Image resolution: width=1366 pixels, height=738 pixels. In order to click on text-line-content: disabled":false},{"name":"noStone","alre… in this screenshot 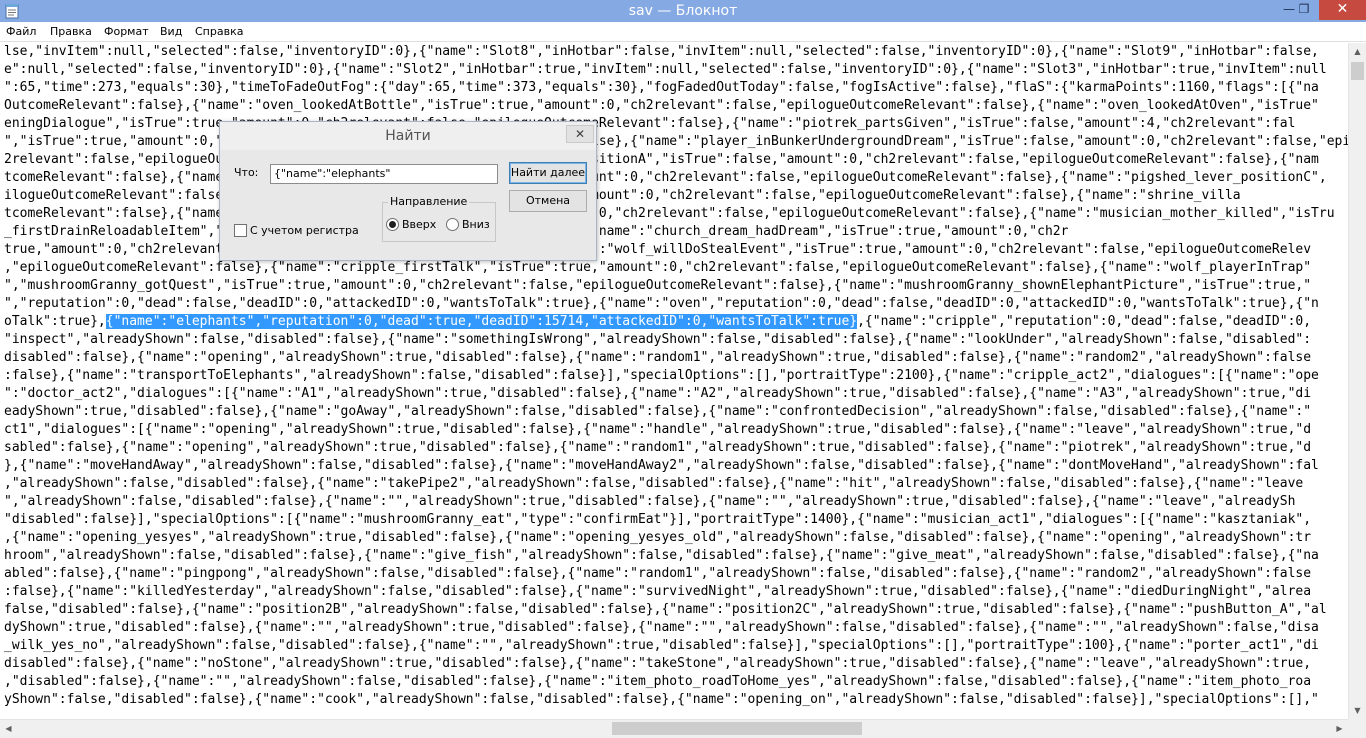, I will do `click(658, 663)`.